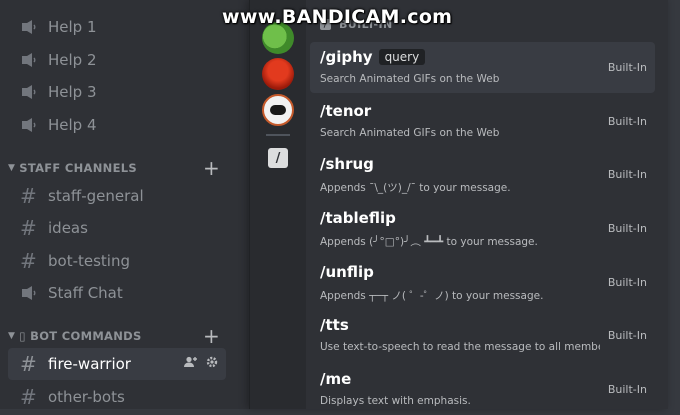 The width and height of the screenshot is (680, 415). I want to click on command-name: /tts, so click(334, 325).